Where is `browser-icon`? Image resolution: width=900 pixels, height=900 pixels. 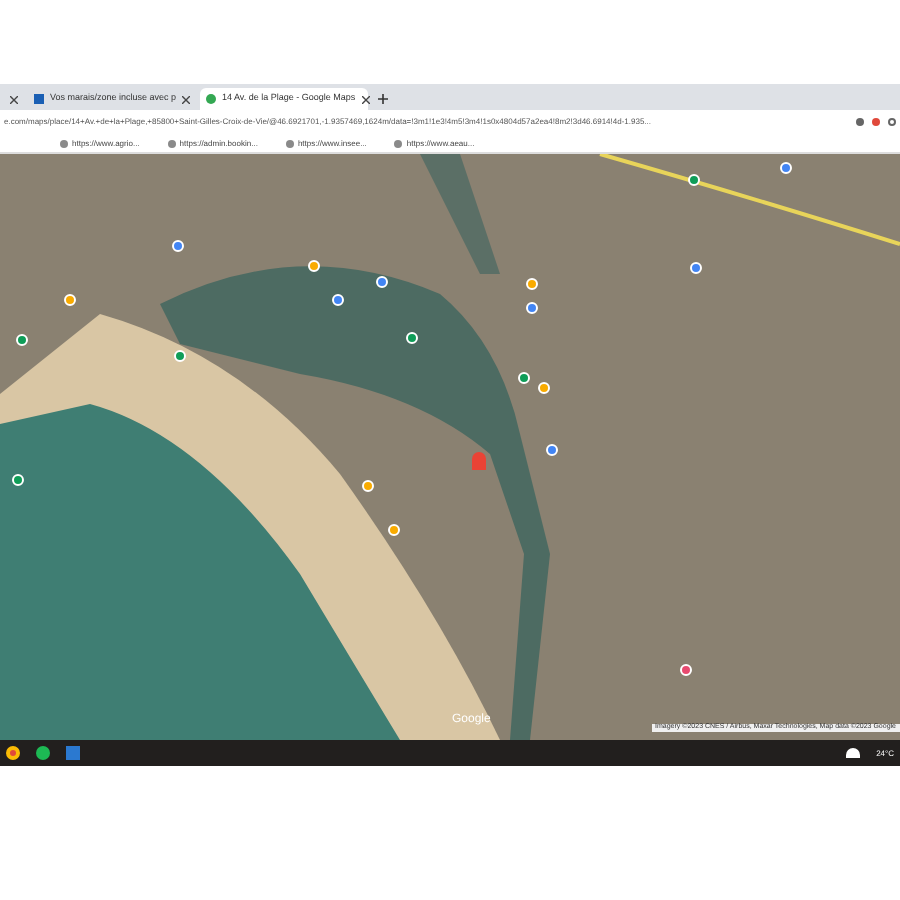
browser-icon is located at coordinates (13, 753).